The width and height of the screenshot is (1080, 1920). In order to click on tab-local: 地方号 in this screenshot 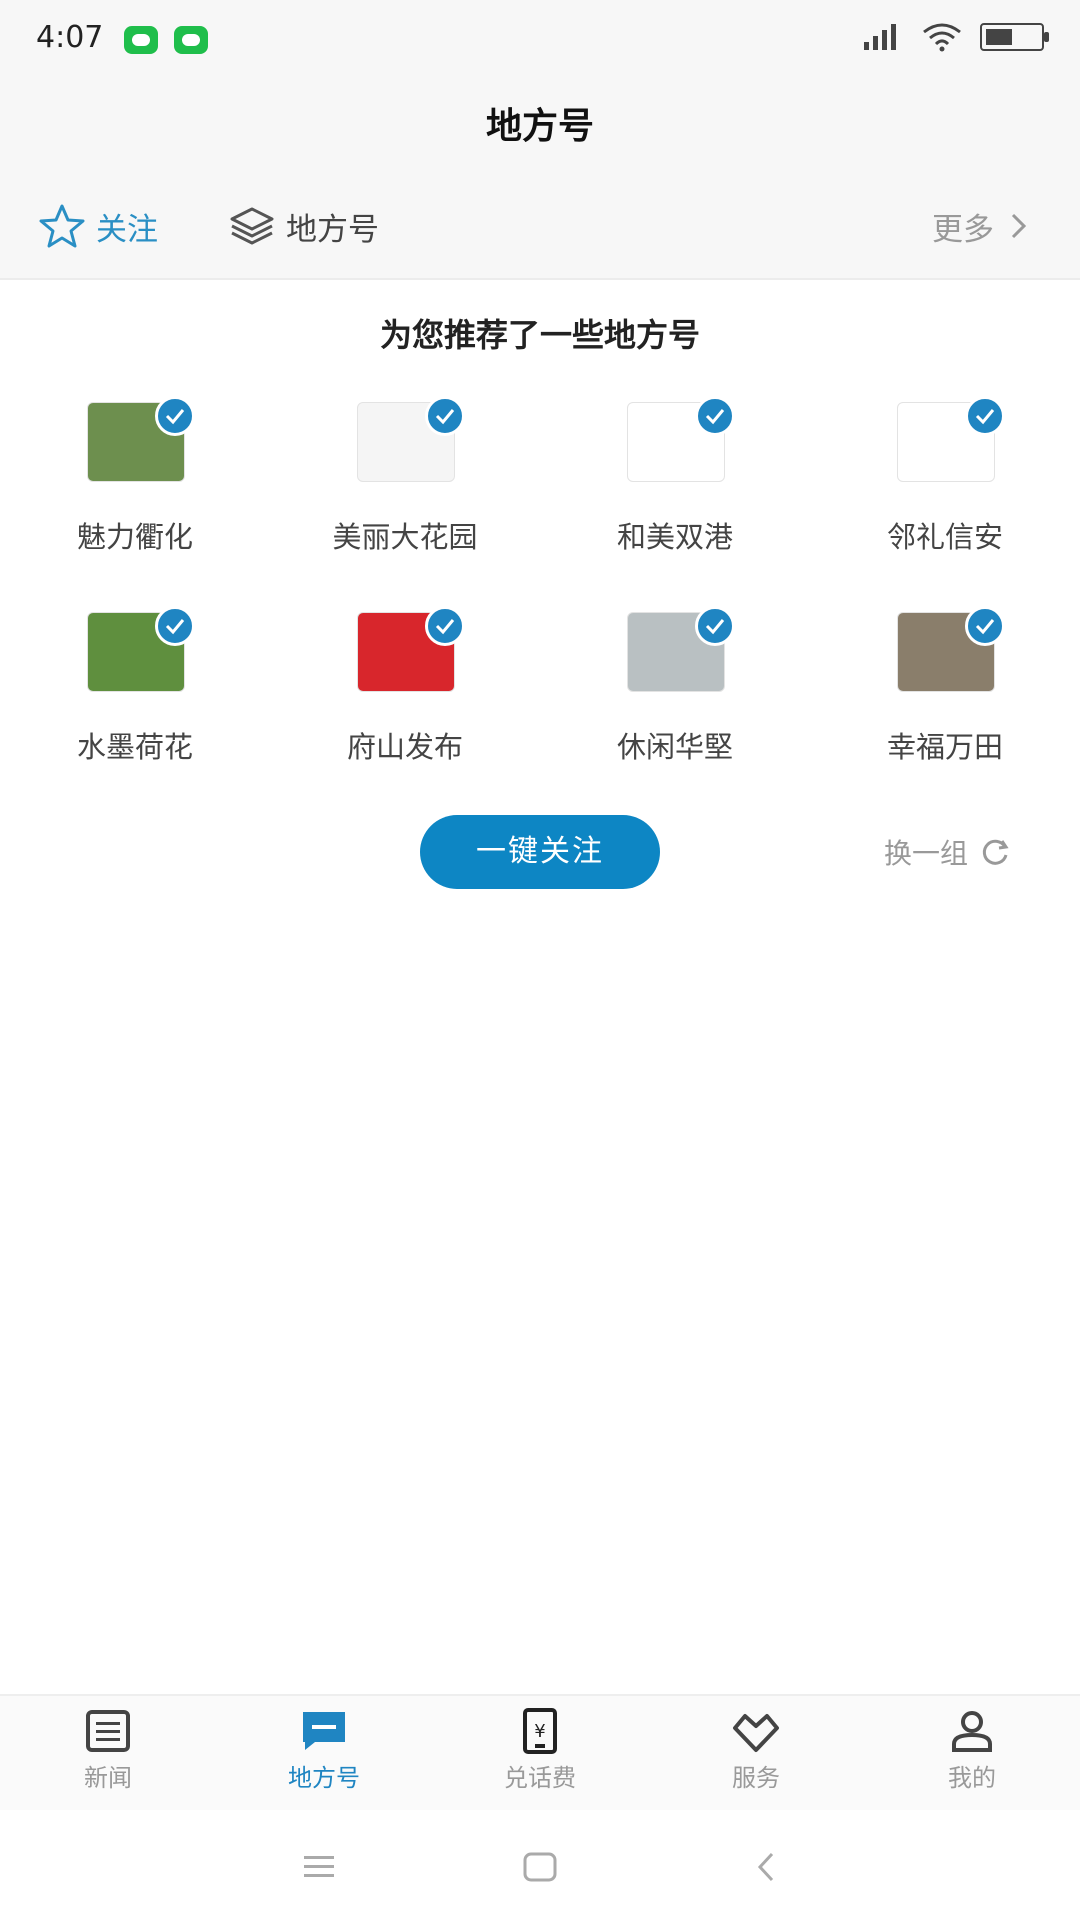, I will do `click(303, 226)`.